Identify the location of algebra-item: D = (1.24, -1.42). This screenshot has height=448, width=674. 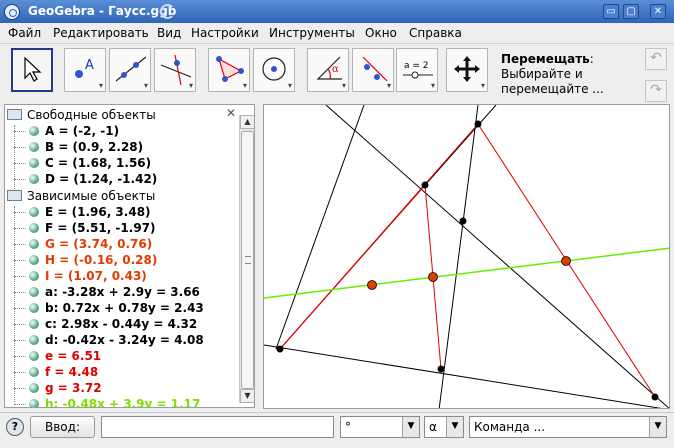
(120, 179).